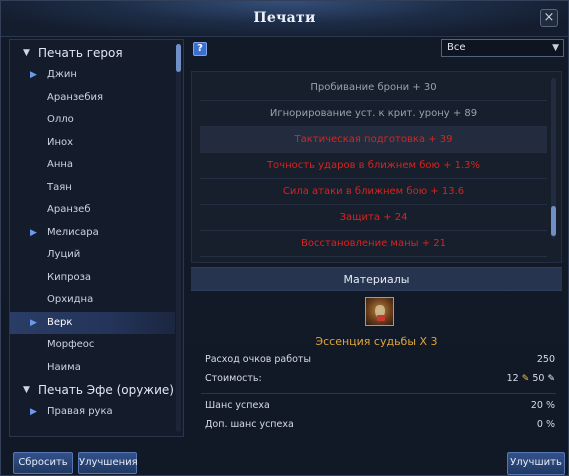 The height and width of the screenshot is (476, 569). What do you see at coordinates (538, 378) in the screenshot?
I see `cost-silver: 50` at bounding box center [538, 378].